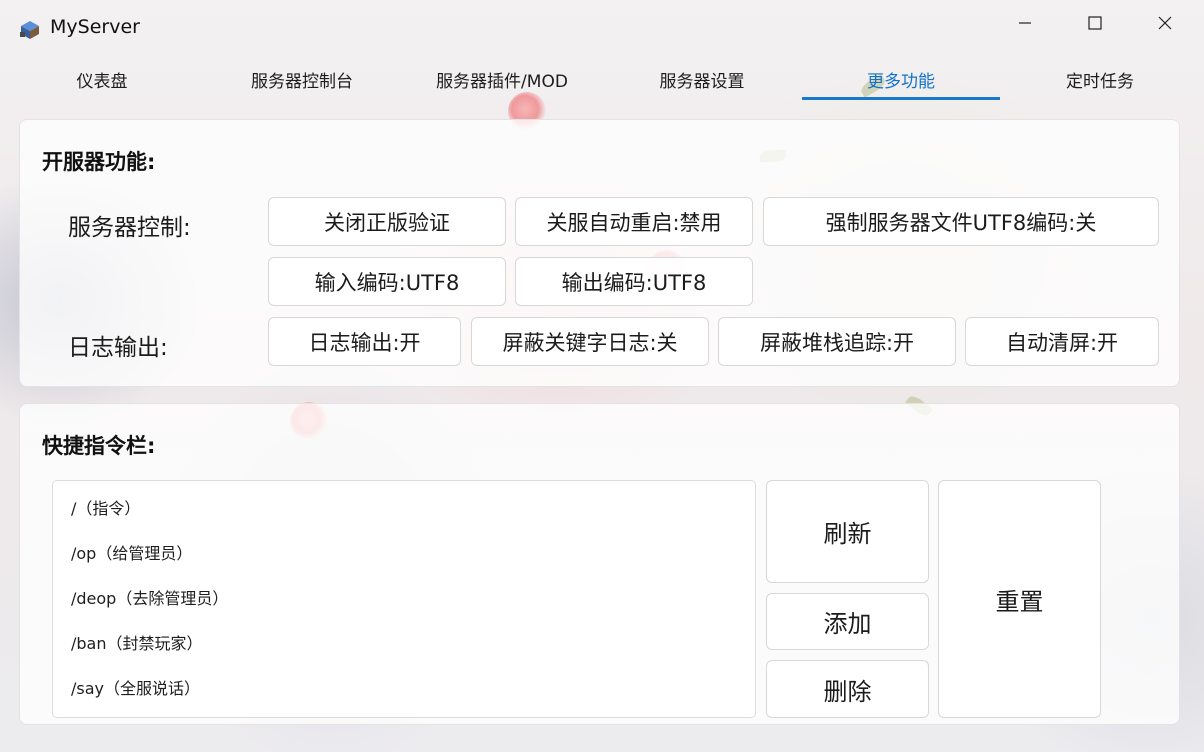 This screenshot has width=1204, height=752. Describe the element at coordinates (30, 29) in the screenshot. I see `server-app-icon` at that location.